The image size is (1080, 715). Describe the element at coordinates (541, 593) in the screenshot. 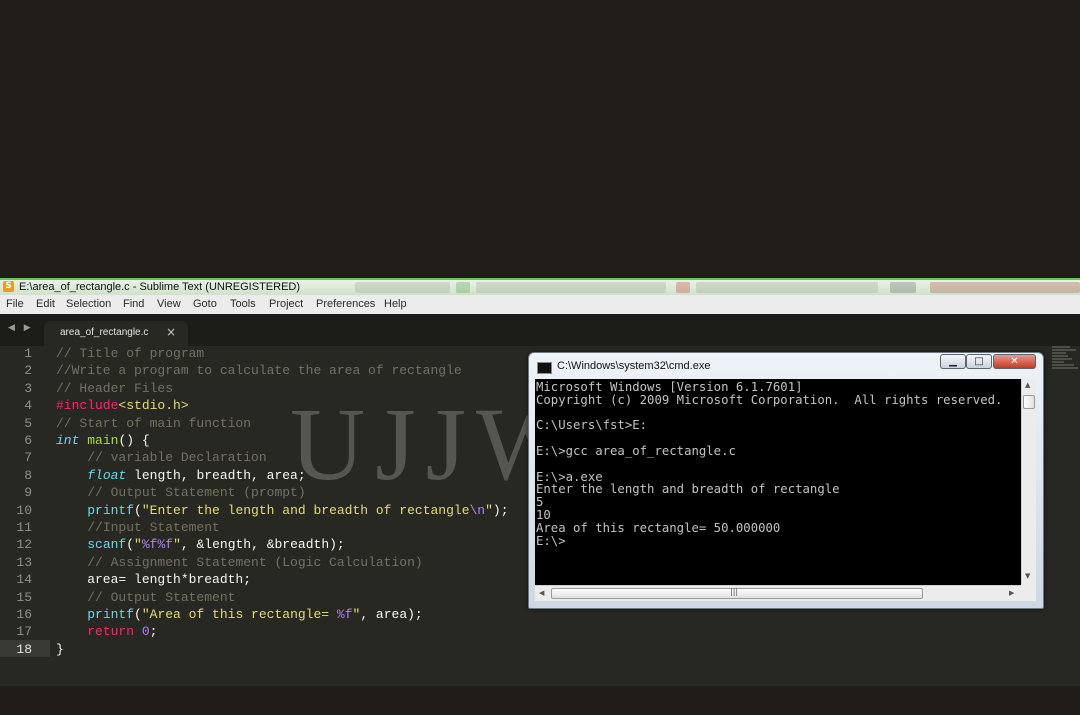

I see `scroll-left-icon: ◀` at that location.